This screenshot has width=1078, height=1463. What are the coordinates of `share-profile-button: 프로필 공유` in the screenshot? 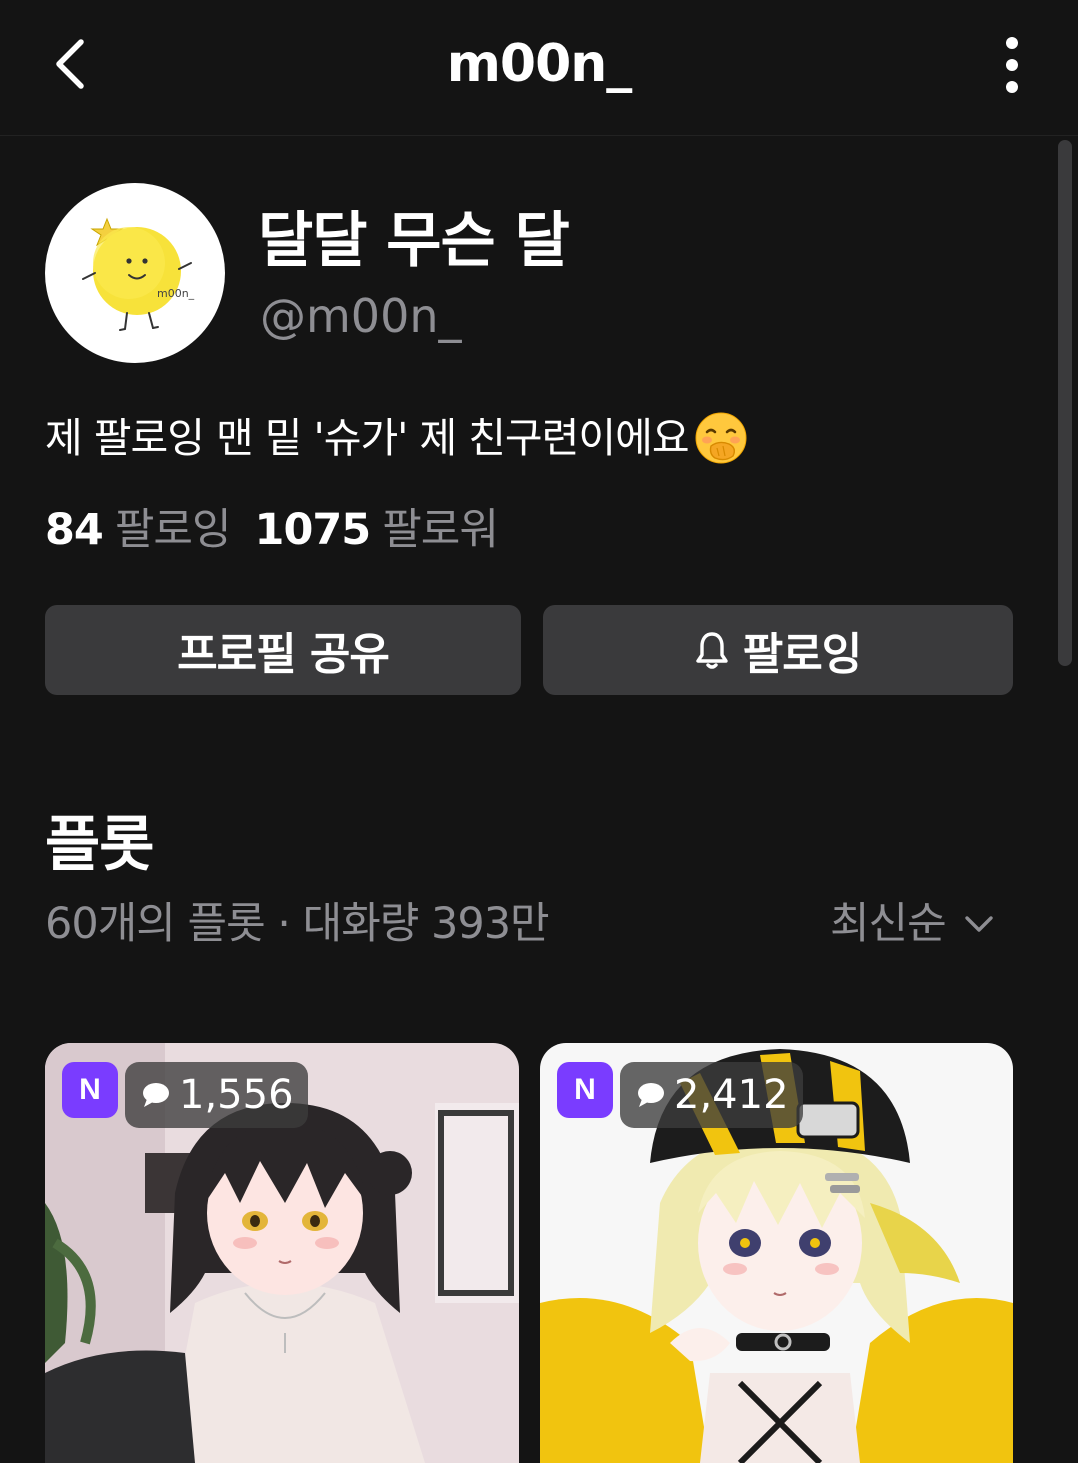 It's located at (283, 650).